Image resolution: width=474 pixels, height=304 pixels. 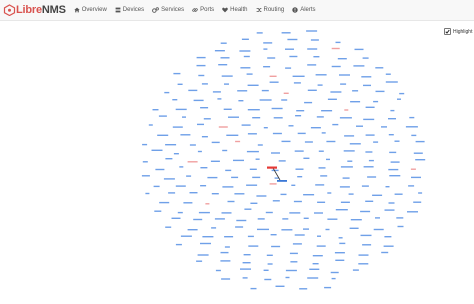 What do you see at coordinates (168, 10) in the screenshot?
I see `nav-services: Services` at bounding box center [168, 10].